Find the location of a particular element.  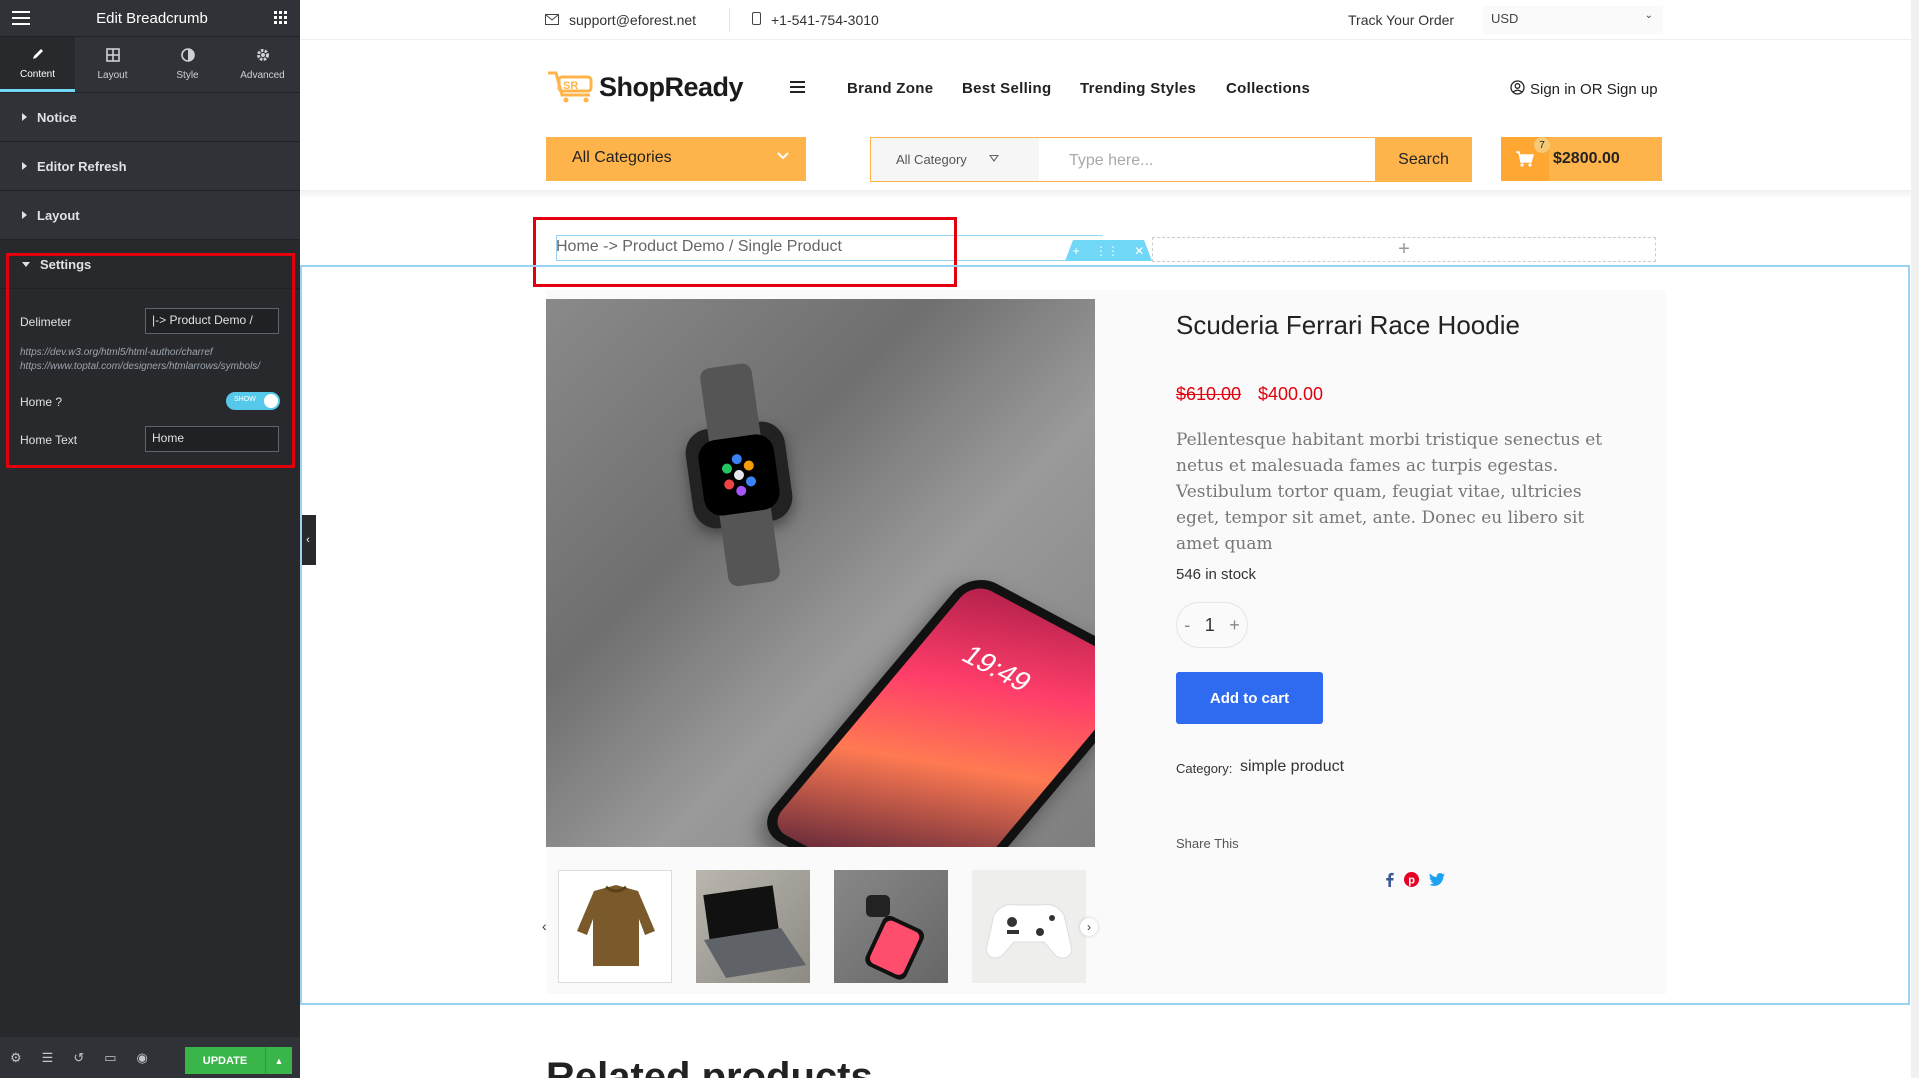

history-icon: ↺ is located at coordinates (78, 1058).